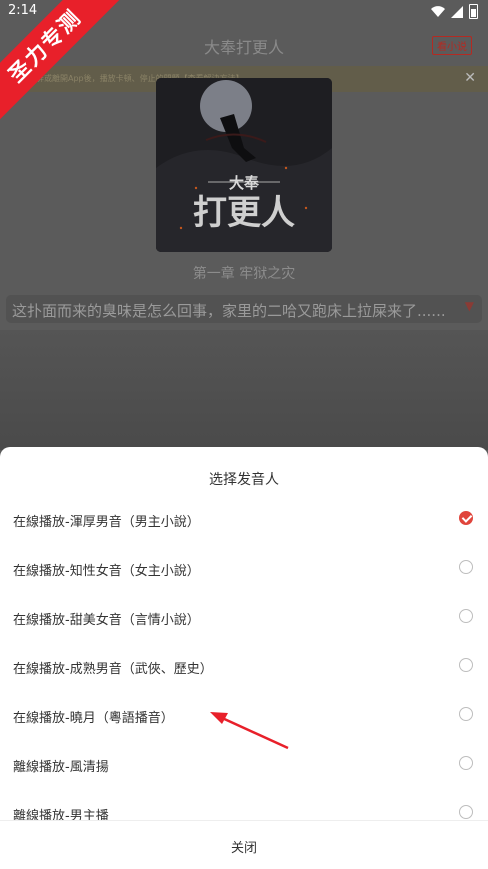 The width and height of the screenshot is (488, 869). I want to click on voice-label: 在線播放-成熟男音（武俠、歷史）, so click(113, 669).